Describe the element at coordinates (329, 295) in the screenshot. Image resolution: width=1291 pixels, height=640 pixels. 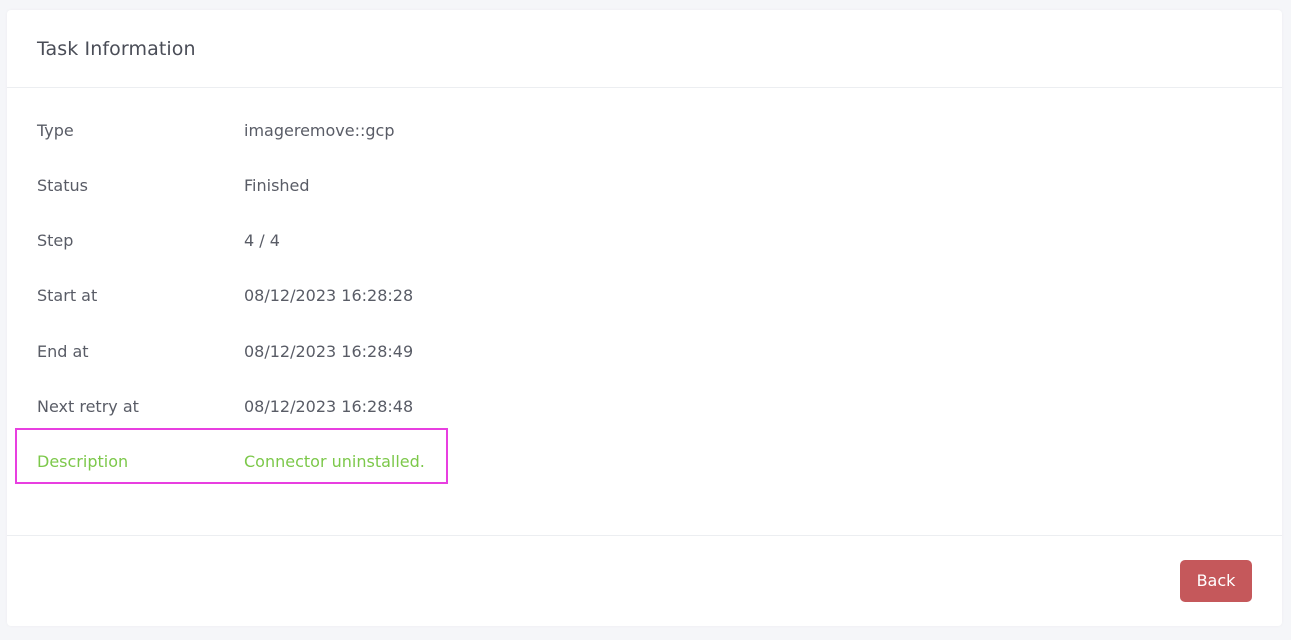
I see `info-value-start-at: 08/12/2023 16:28:28` at that location.